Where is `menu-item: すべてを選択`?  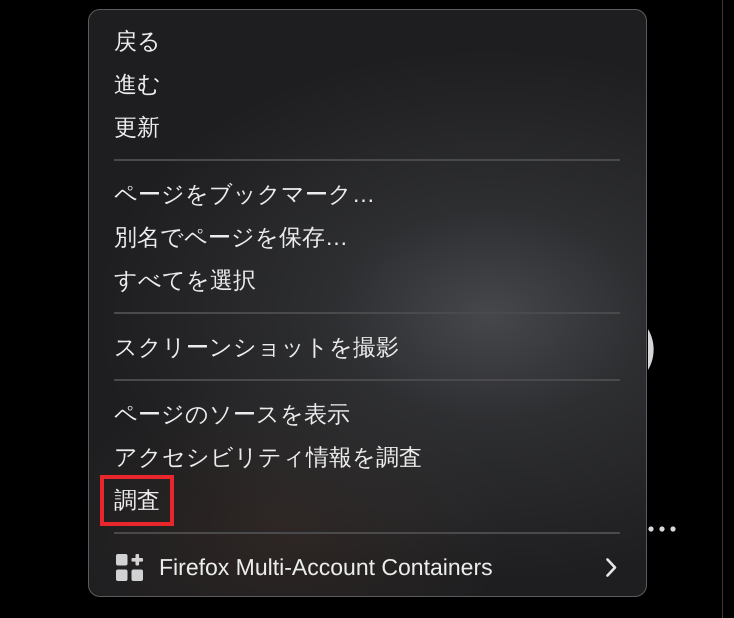
menu-item: すべてを選択 is located at coordinates (185, 280).